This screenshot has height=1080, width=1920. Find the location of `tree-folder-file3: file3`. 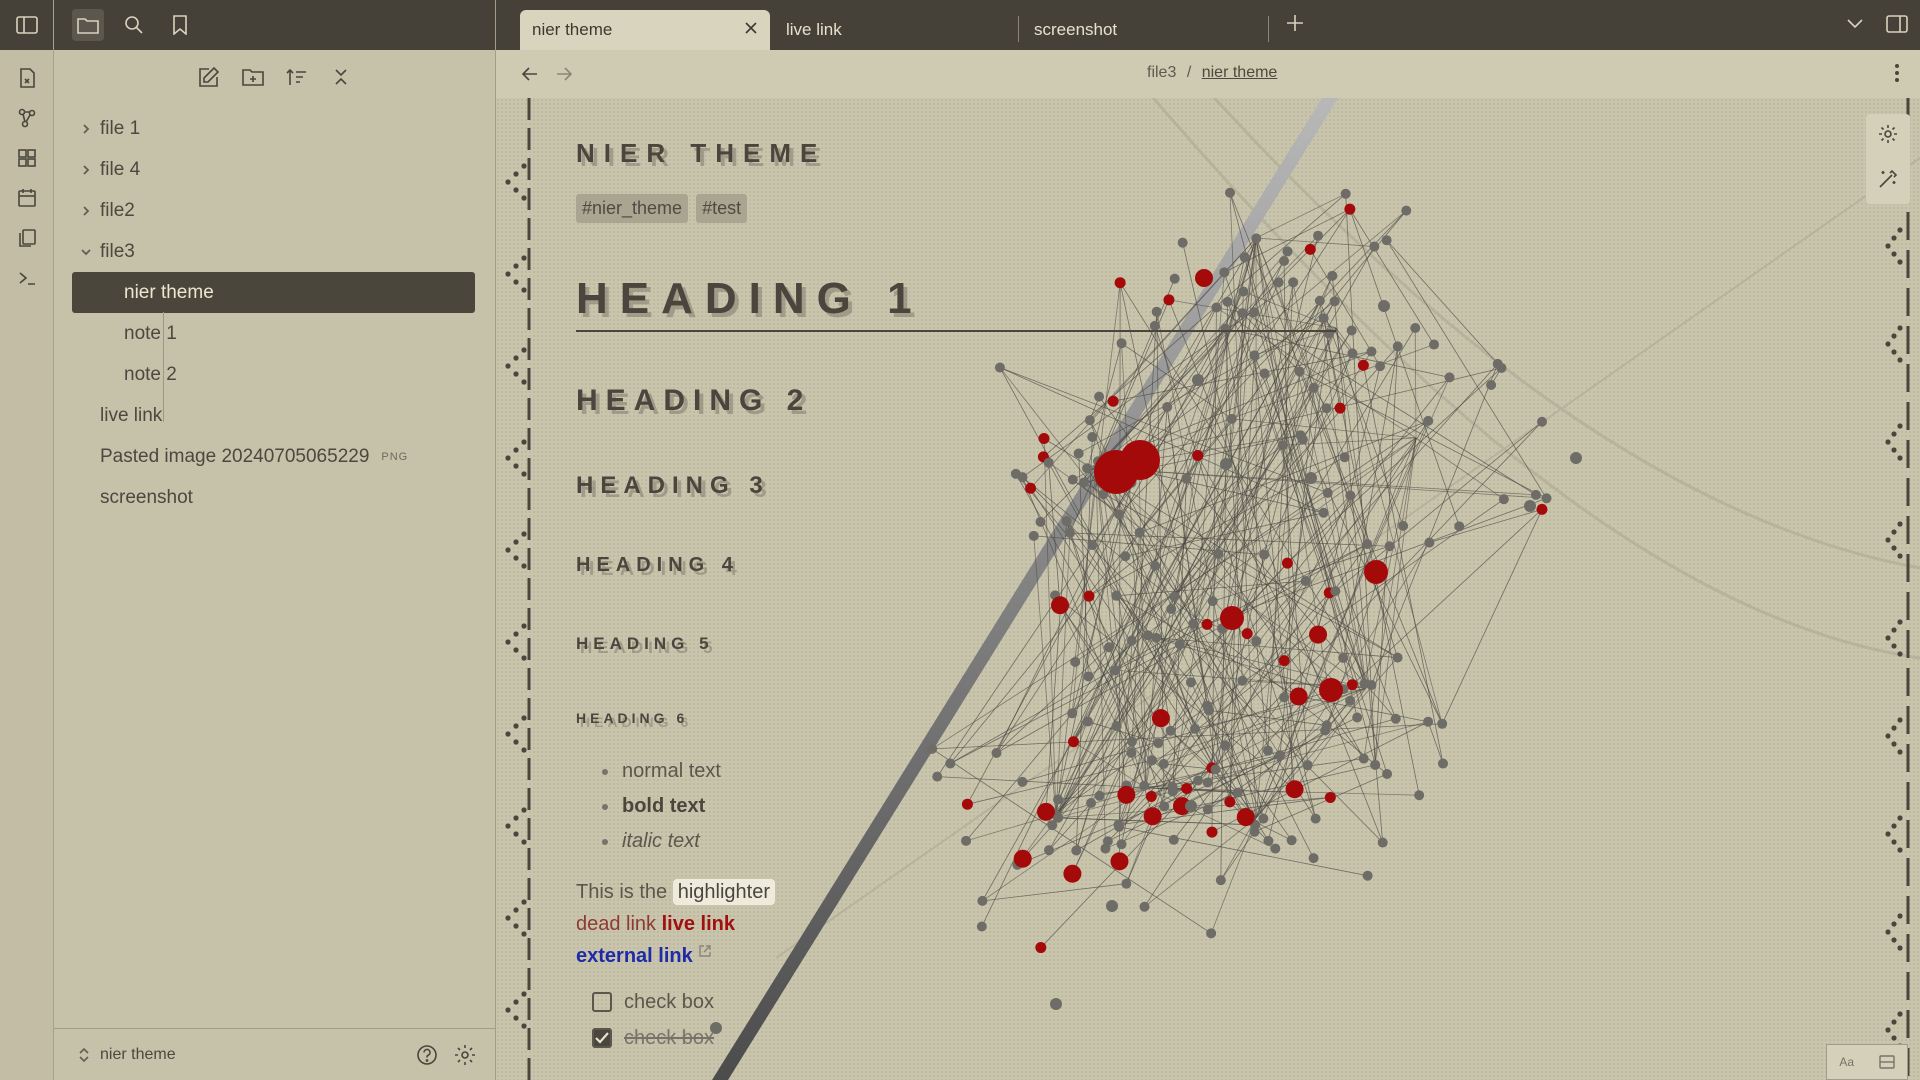

tree-folder-file3: file3 is located at coordinates (273, 251).